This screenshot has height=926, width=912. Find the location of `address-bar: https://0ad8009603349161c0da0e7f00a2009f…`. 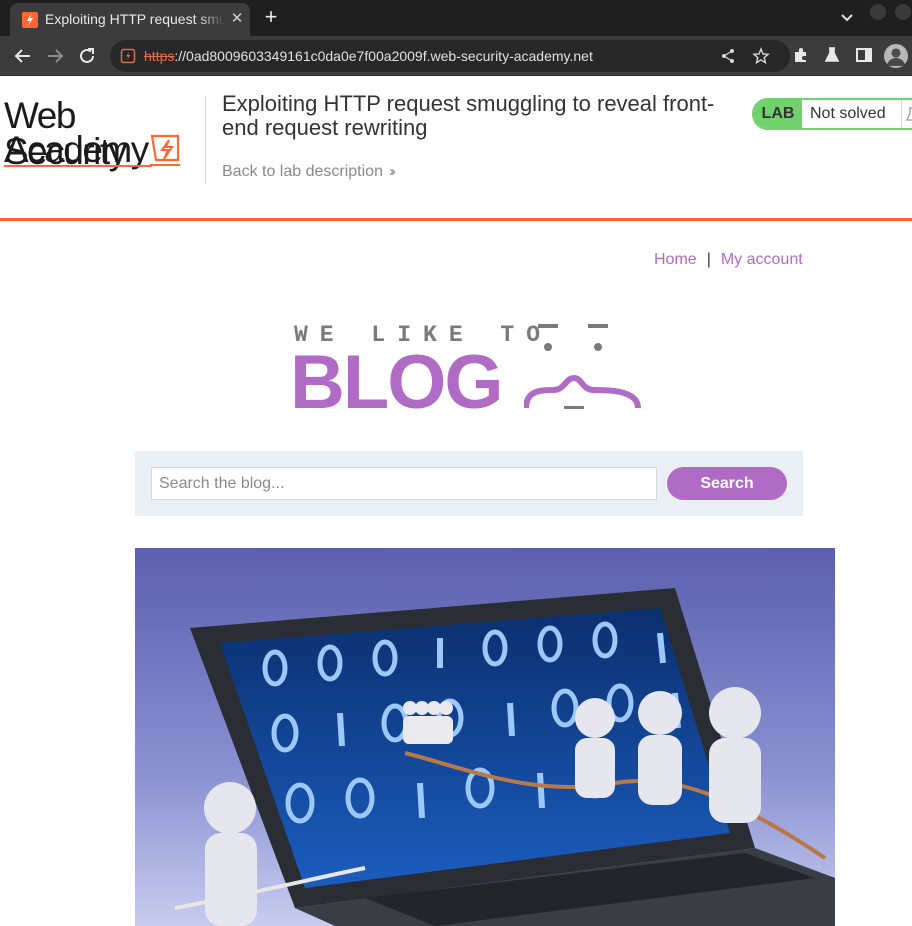

address-bar: https://0ad8009603349161c0da0e7f00a2009f… is located at coordinates (450, 56).